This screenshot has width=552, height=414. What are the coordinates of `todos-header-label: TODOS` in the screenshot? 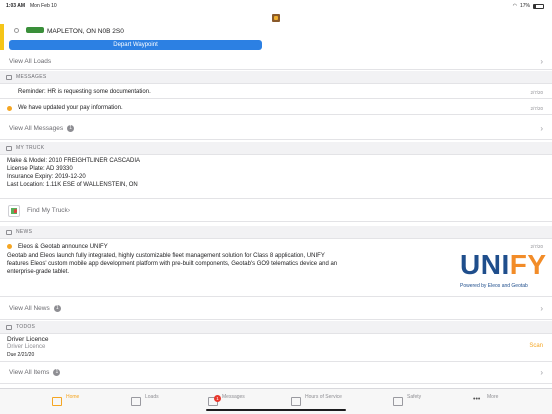 It's located at (26, 327).